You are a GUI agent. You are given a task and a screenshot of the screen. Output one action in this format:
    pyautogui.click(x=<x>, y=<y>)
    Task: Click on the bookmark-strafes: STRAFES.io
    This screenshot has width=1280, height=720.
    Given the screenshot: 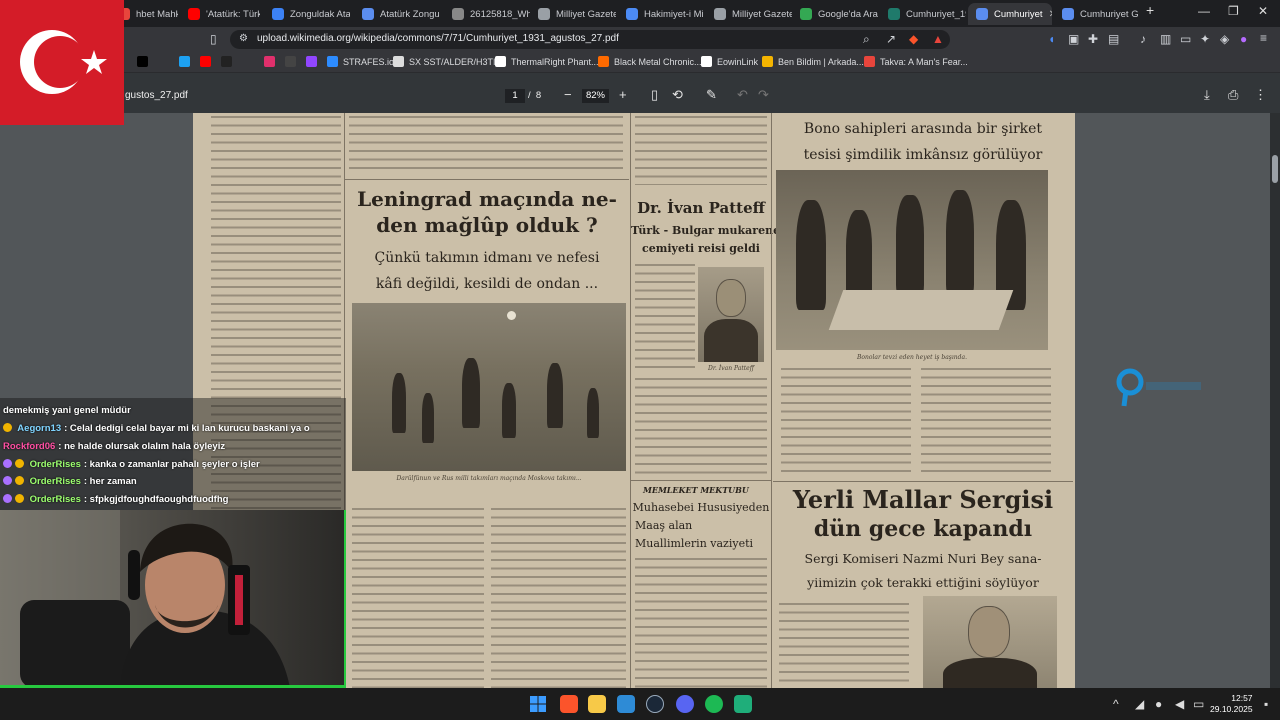 What is the action you would take?
    pyautogui.click(x=360, y=61)
    